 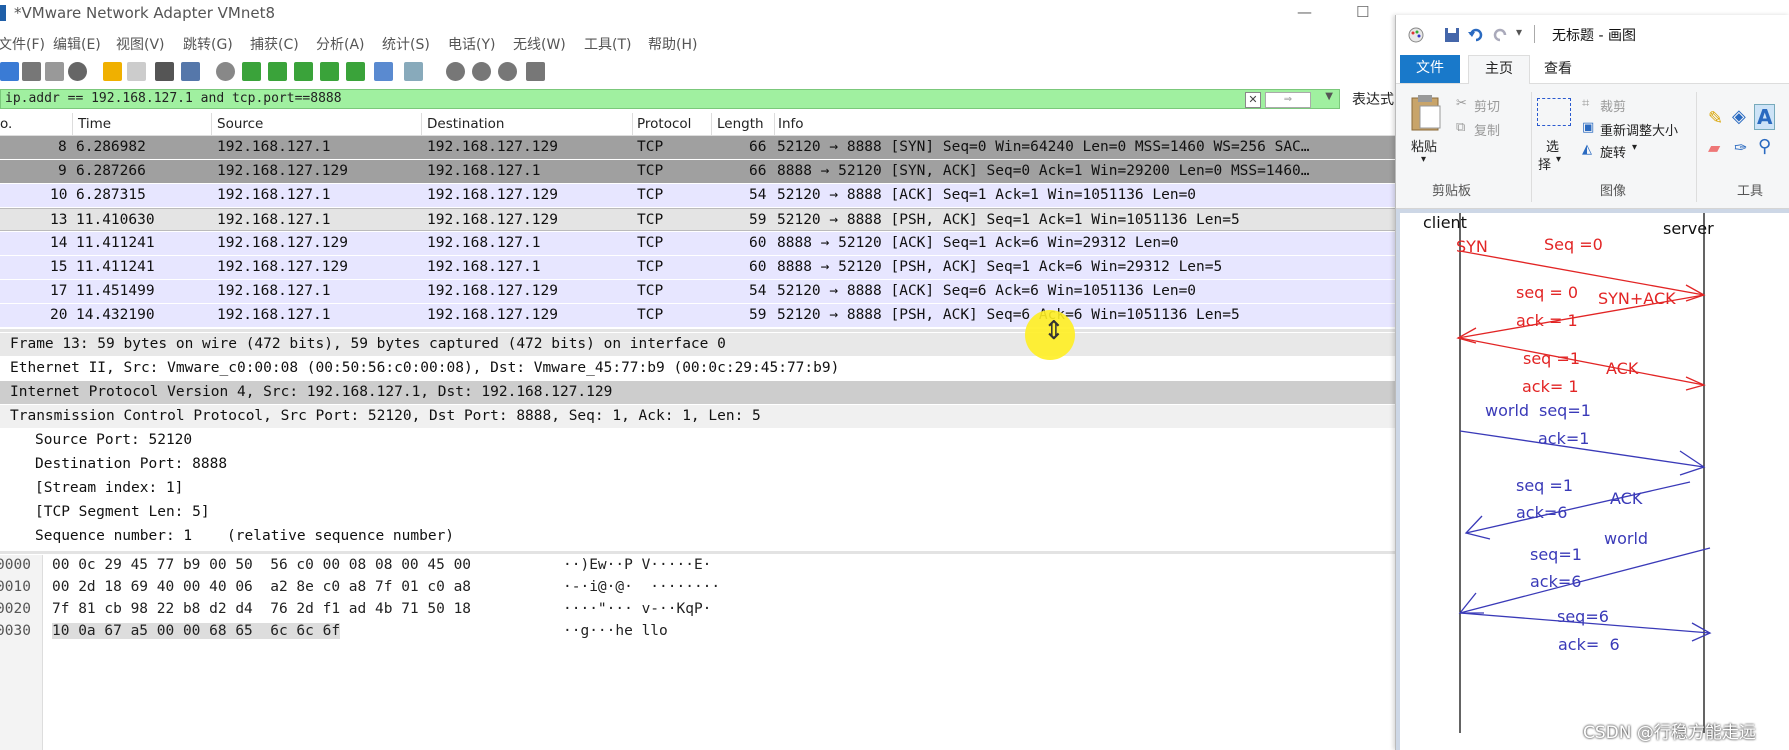 I want to click on last-packet-icon, so click(x=355, y=71).